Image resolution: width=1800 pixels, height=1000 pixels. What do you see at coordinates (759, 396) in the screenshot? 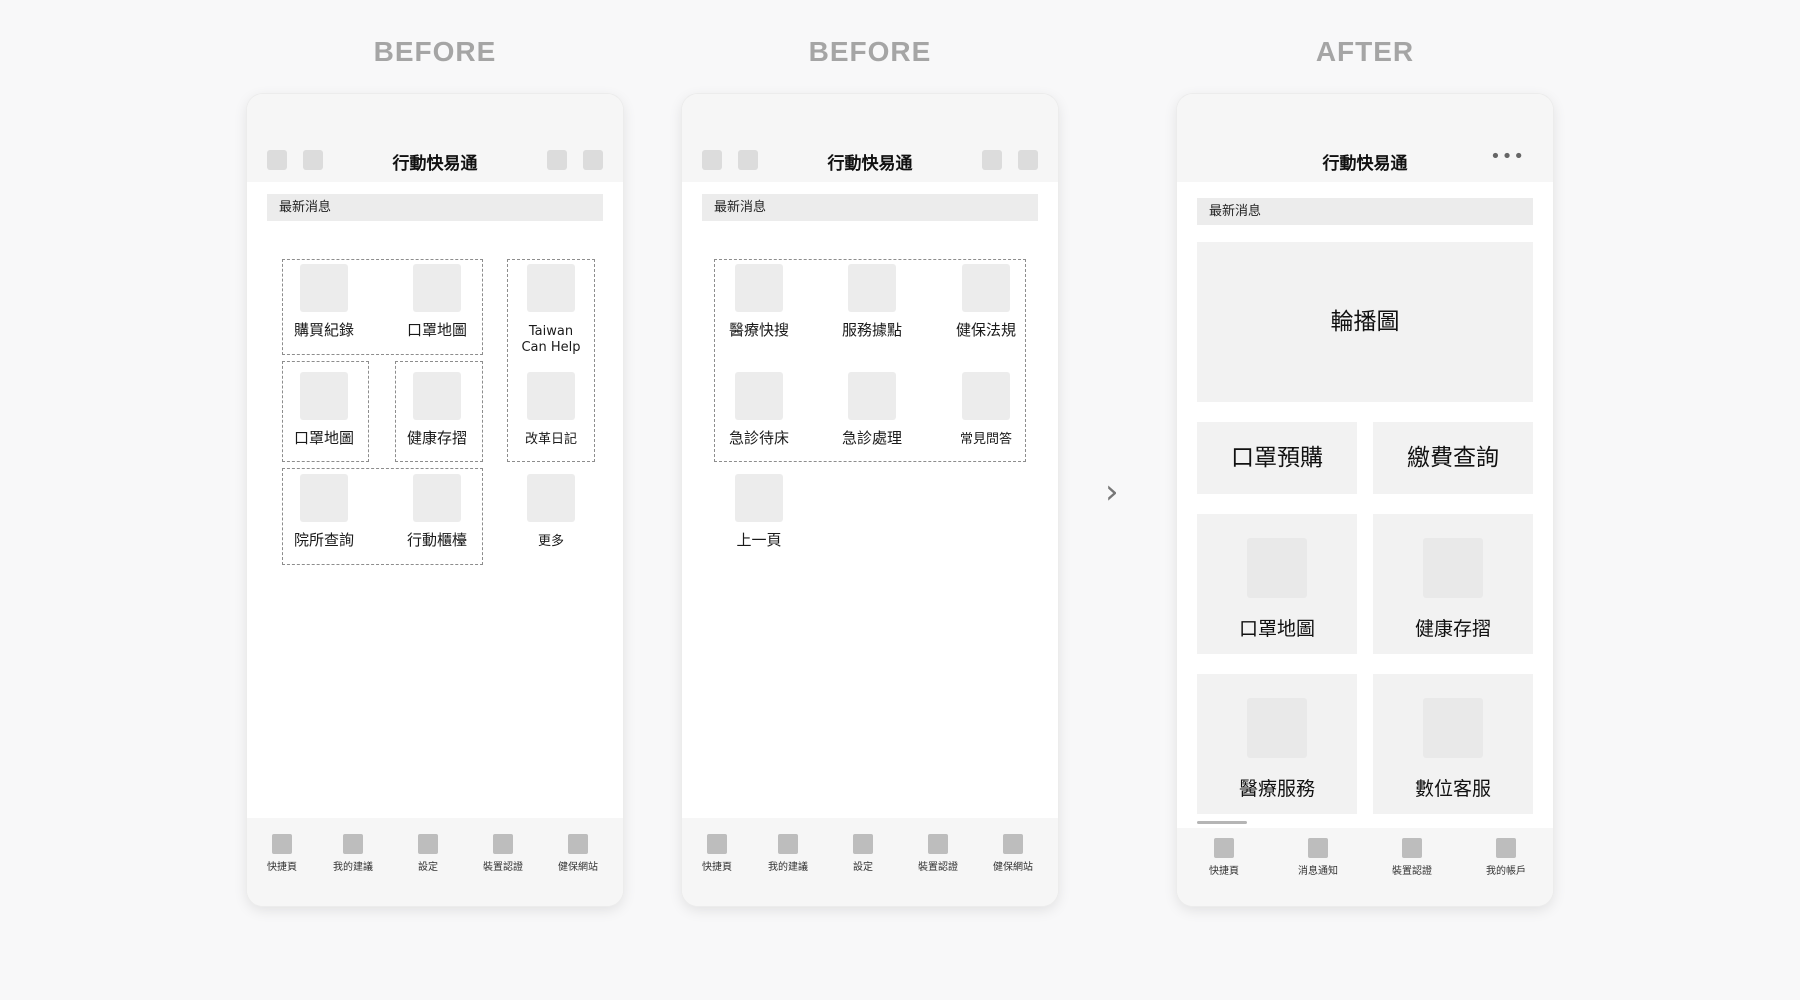
I see `er-beds-icon` at bounding box center [759, 396].